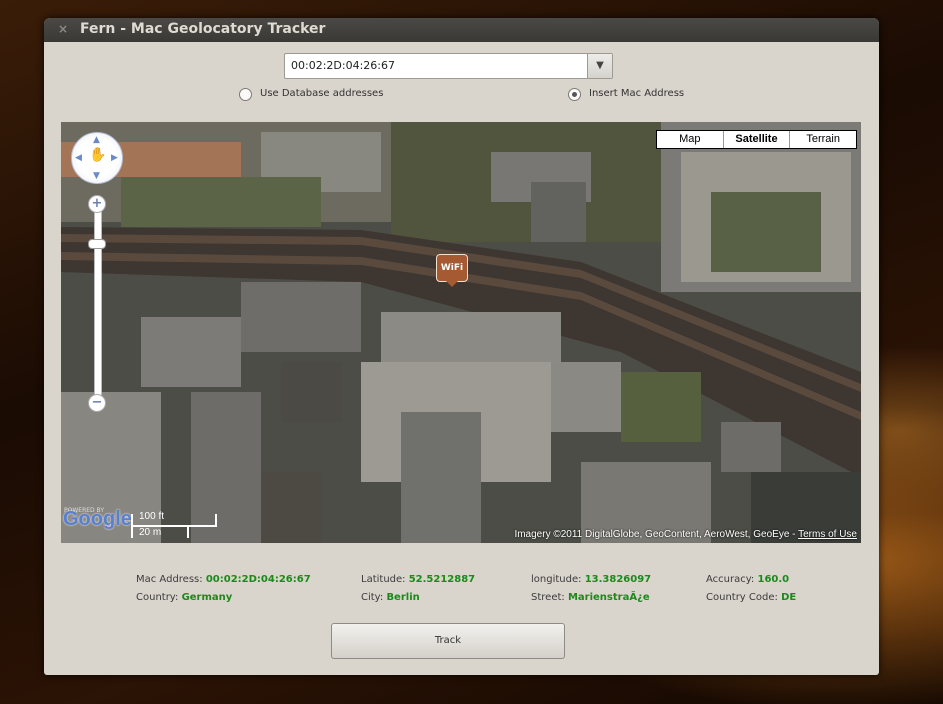  I want to click on pan-control: ▲ ▼ ◀ ▶ ✋, so click(97, 158).